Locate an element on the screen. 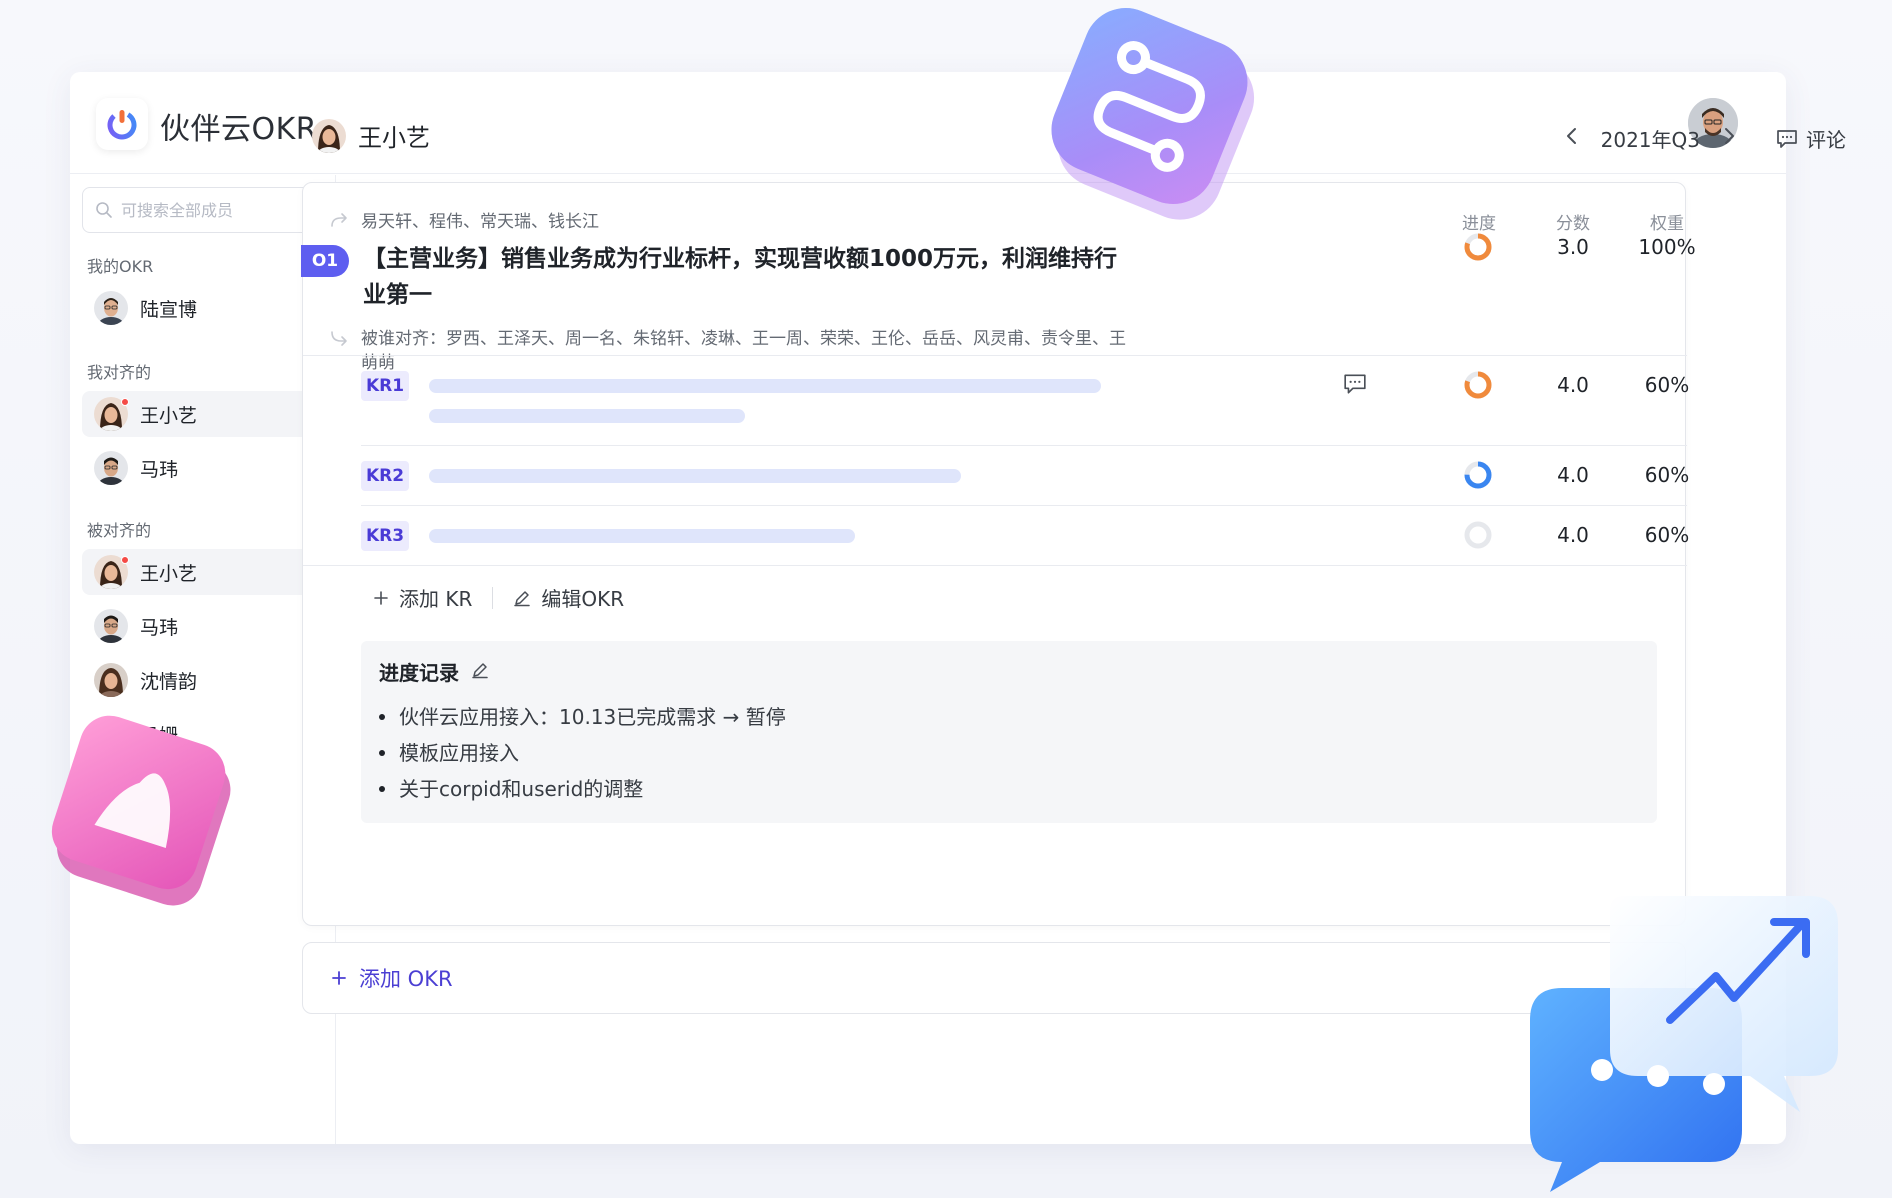  kr2-weight: 60% is located at coordinates (1667, 475).